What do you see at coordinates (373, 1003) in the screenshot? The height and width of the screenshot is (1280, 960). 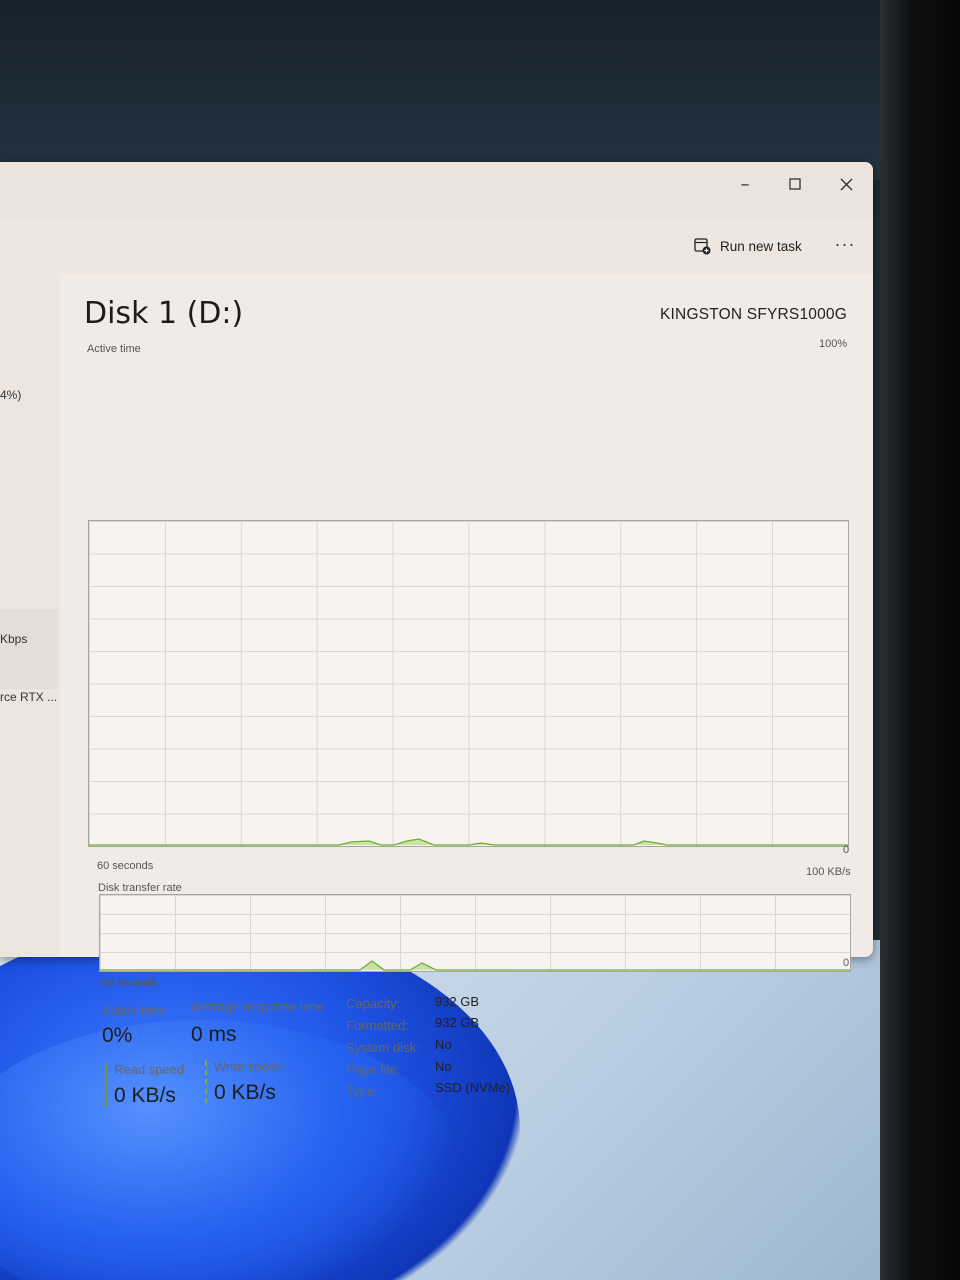 I see `capacity-label: Capacity:` at bounding box center [373, 1003].